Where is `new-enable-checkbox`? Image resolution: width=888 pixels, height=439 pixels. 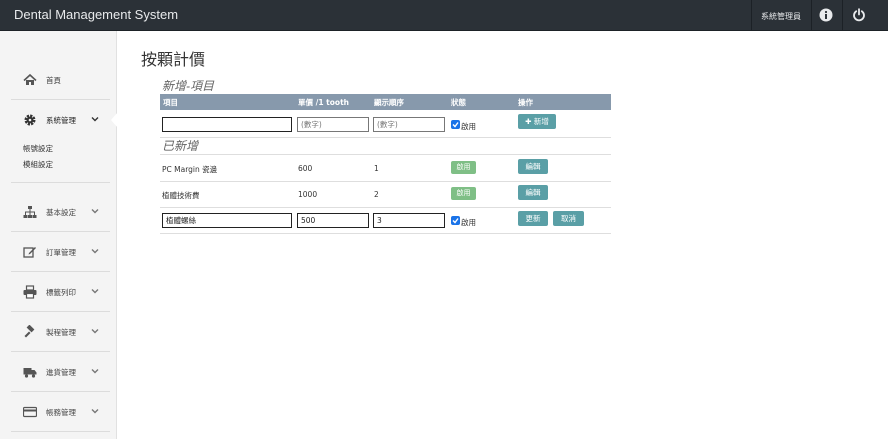
new-enable-checkbox is located at coordinates (455, 124).